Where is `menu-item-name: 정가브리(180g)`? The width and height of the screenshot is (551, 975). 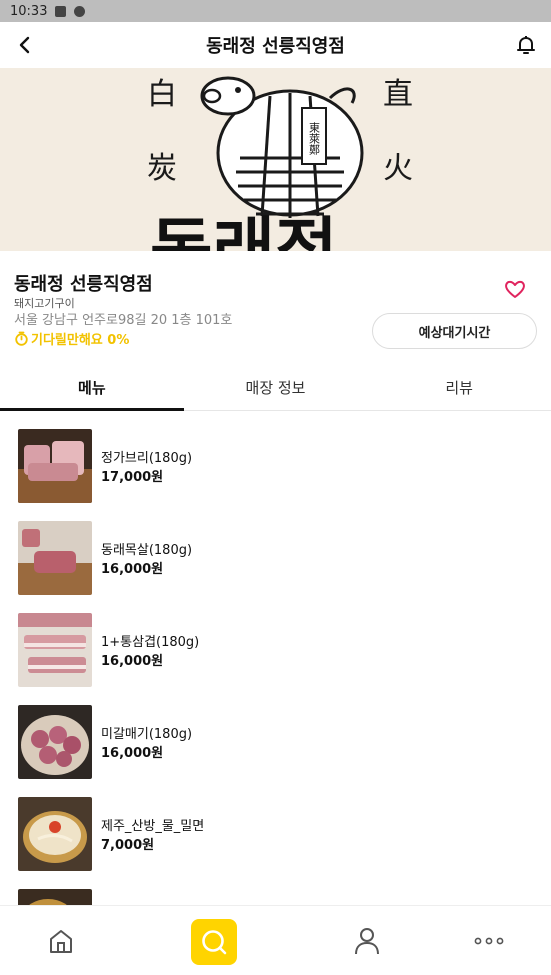
menu-item-name: 정가브리(180g) is located at coordinates (147, 458).